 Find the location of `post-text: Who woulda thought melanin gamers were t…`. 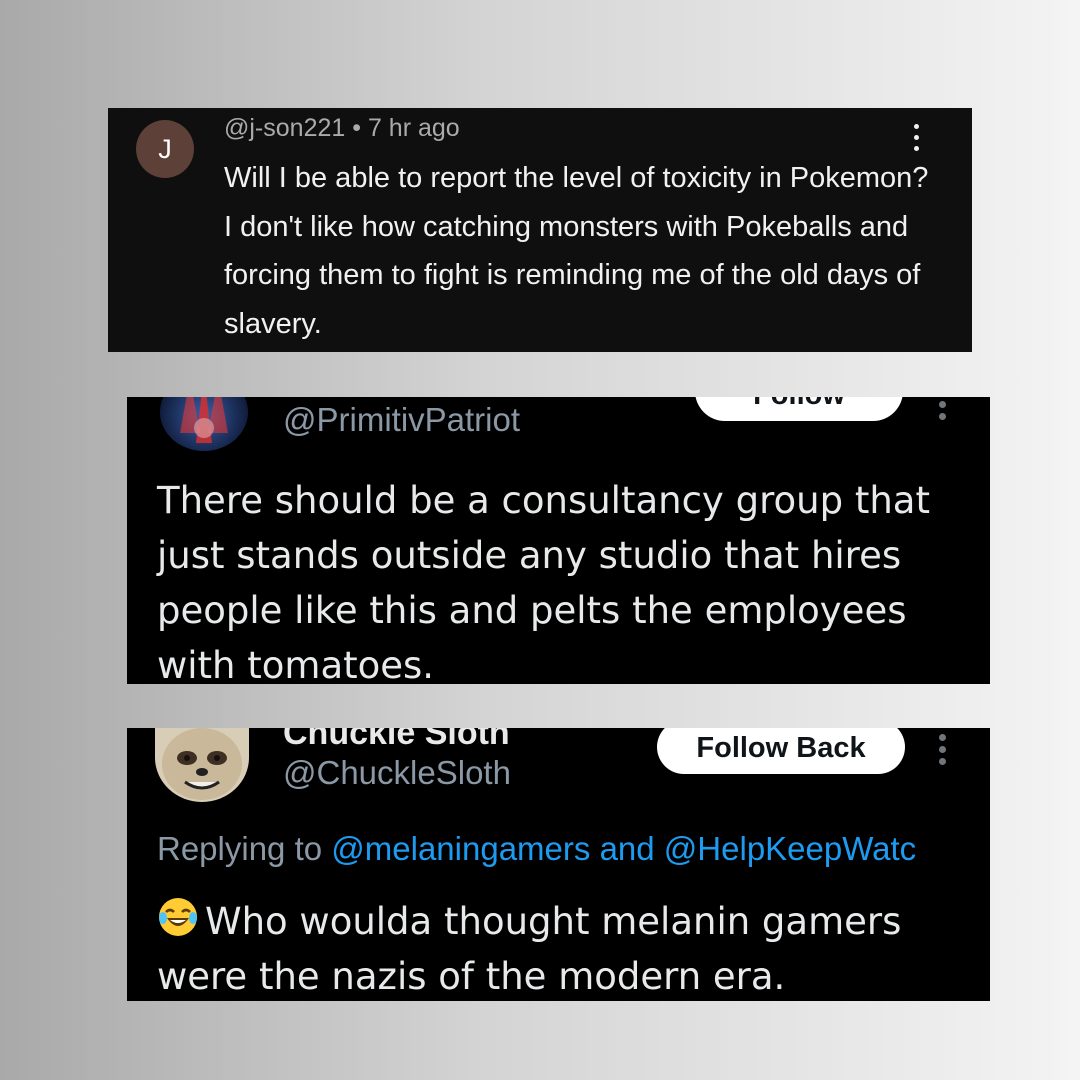

post-text: Who woulda thought melanin gamers were t… is located at coordinates (529, 949).